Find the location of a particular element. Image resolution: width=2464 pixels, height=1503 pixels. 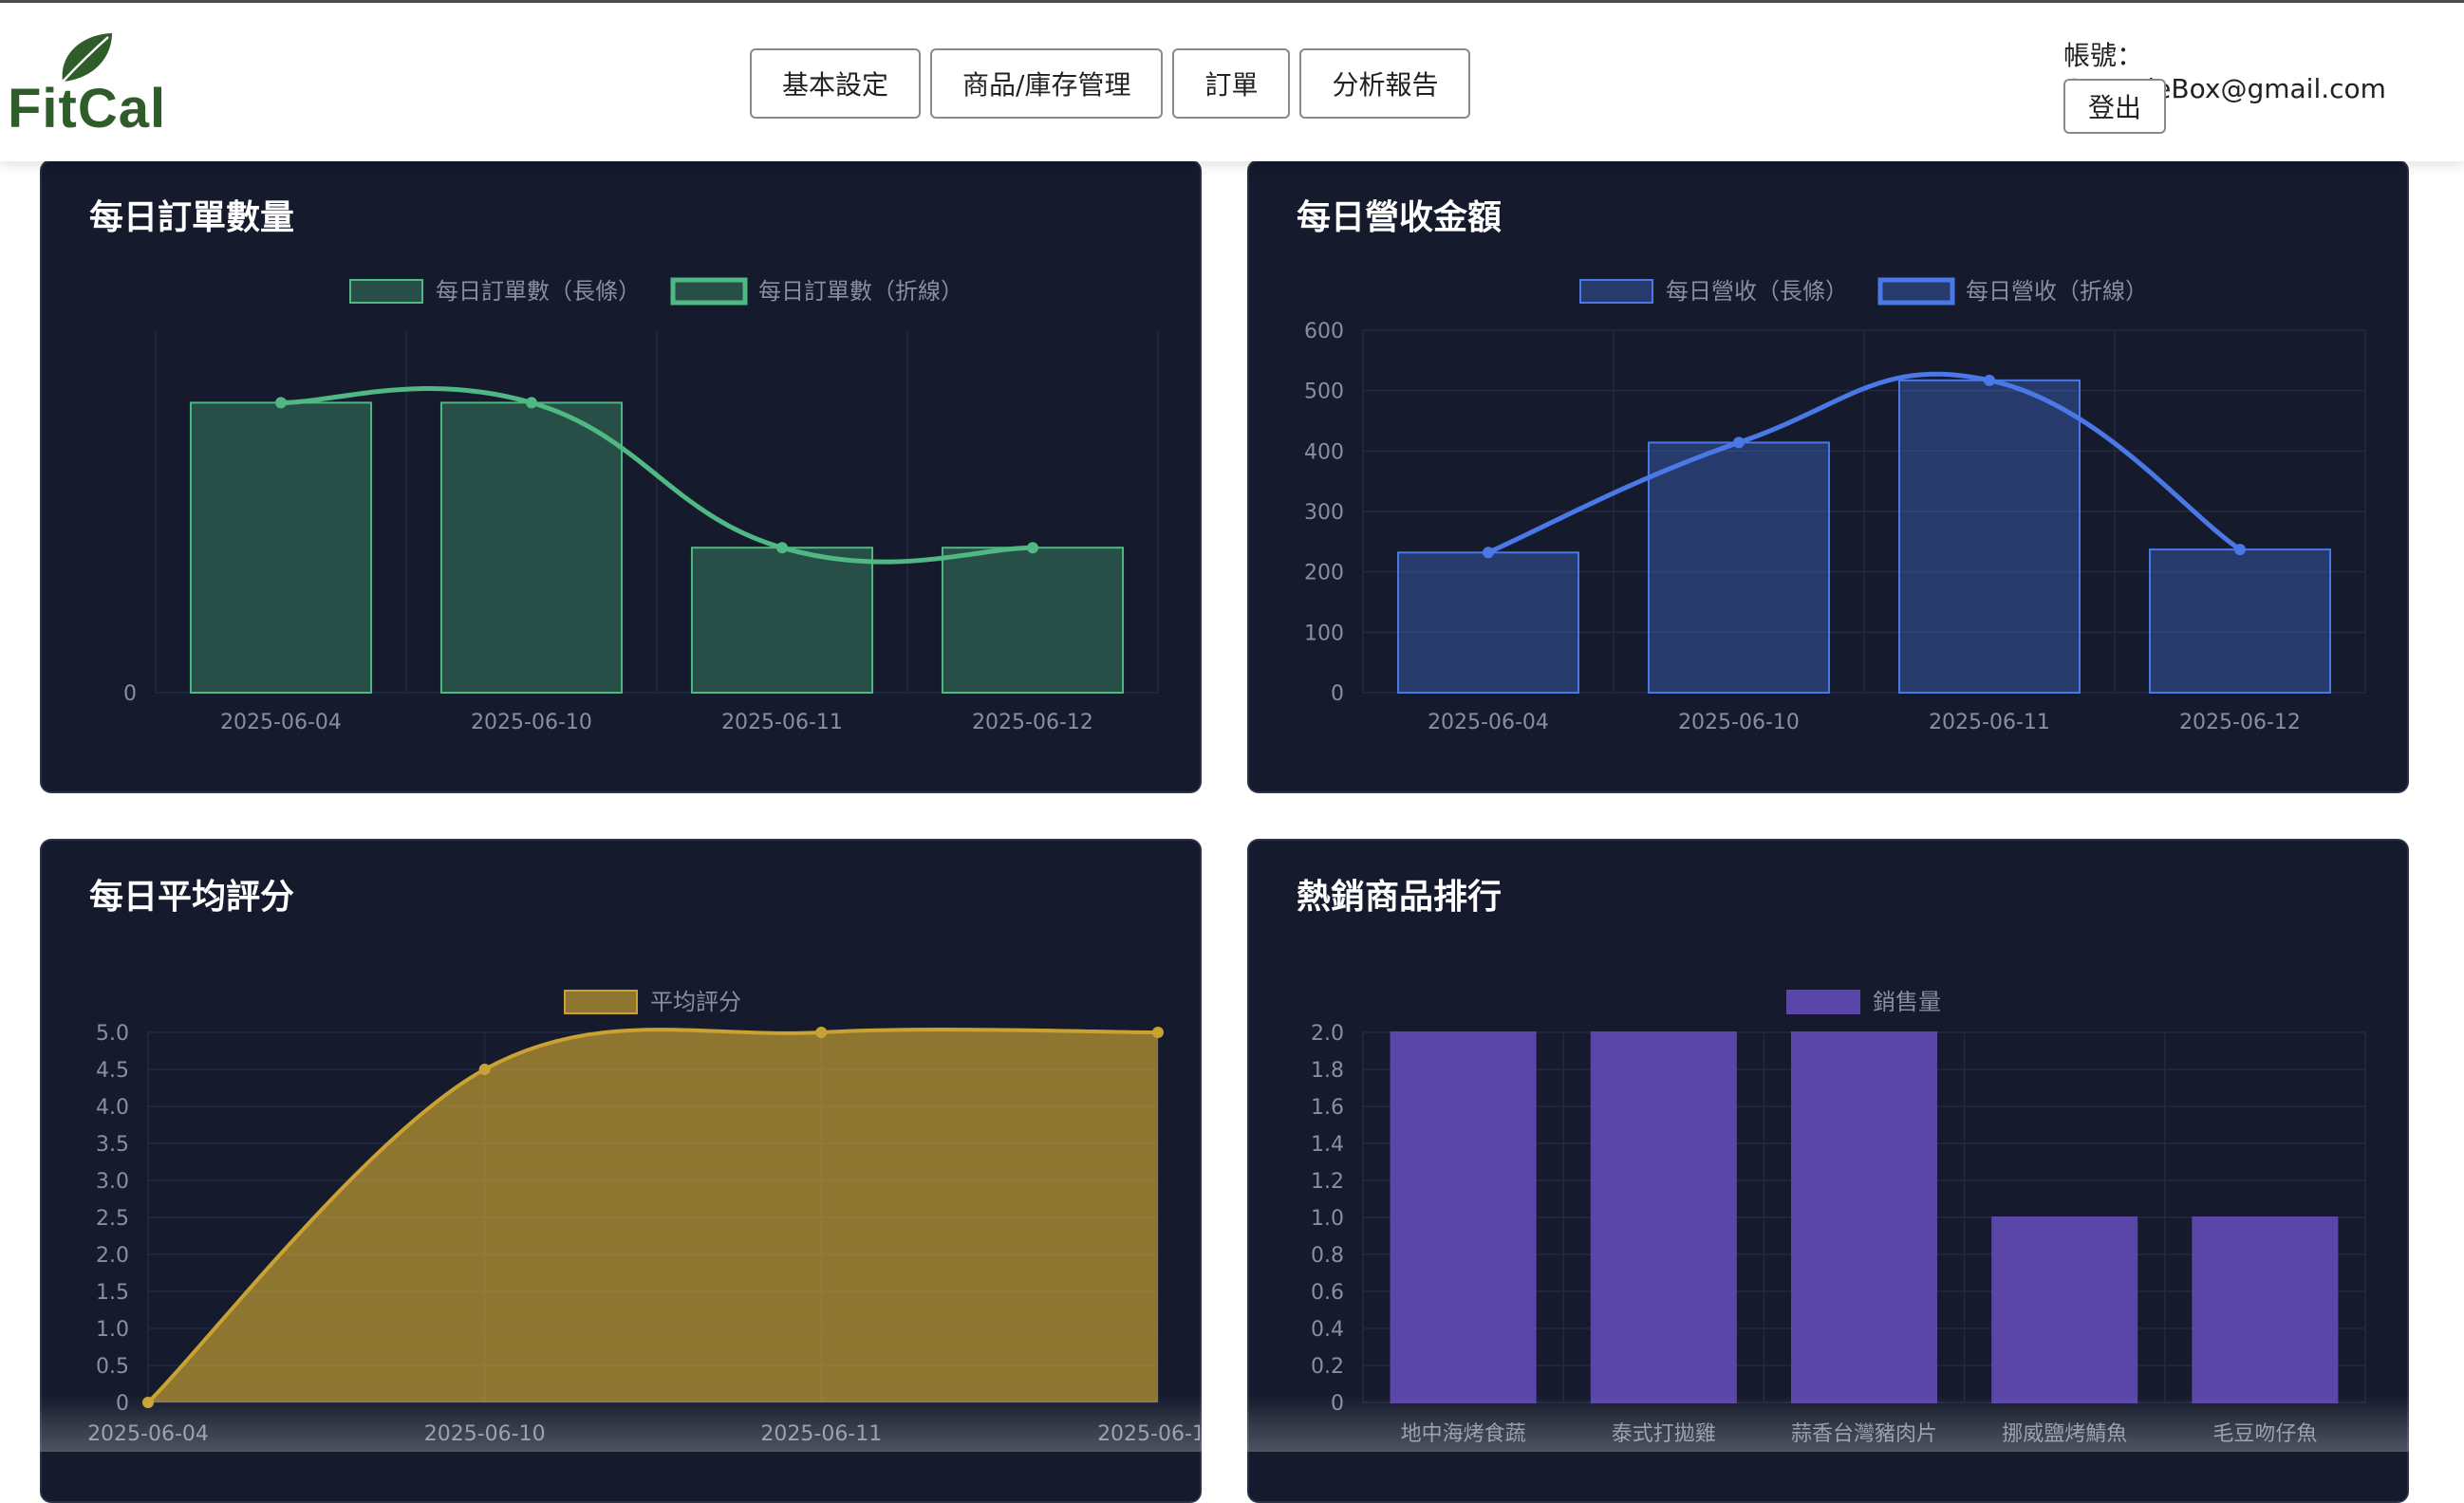

legend-label: 銷售量 is located at coordinates (1907, 1002).